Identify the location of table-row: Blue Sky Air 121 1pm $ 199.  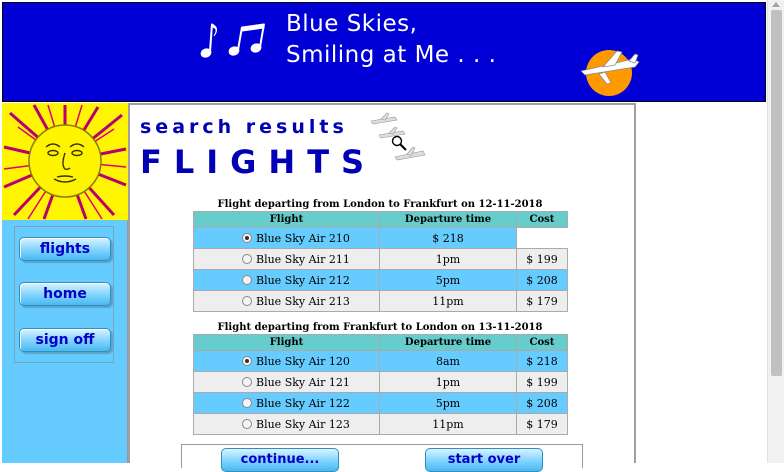
(380, 382).